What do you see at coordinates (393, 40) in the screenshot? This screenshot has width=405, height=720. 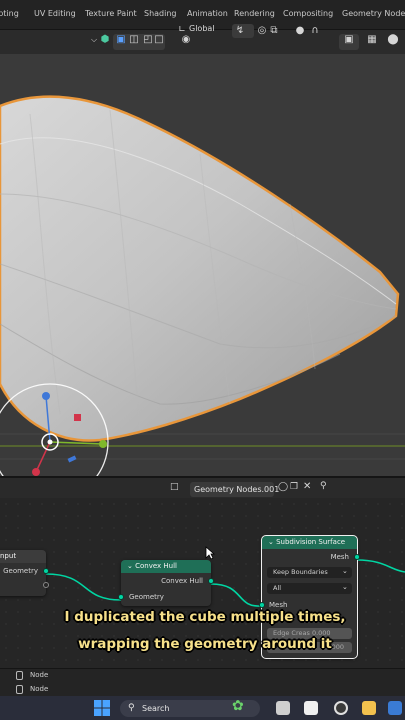 I see `shading-solid-icon: ⬤` at bounding box center [393, 40].